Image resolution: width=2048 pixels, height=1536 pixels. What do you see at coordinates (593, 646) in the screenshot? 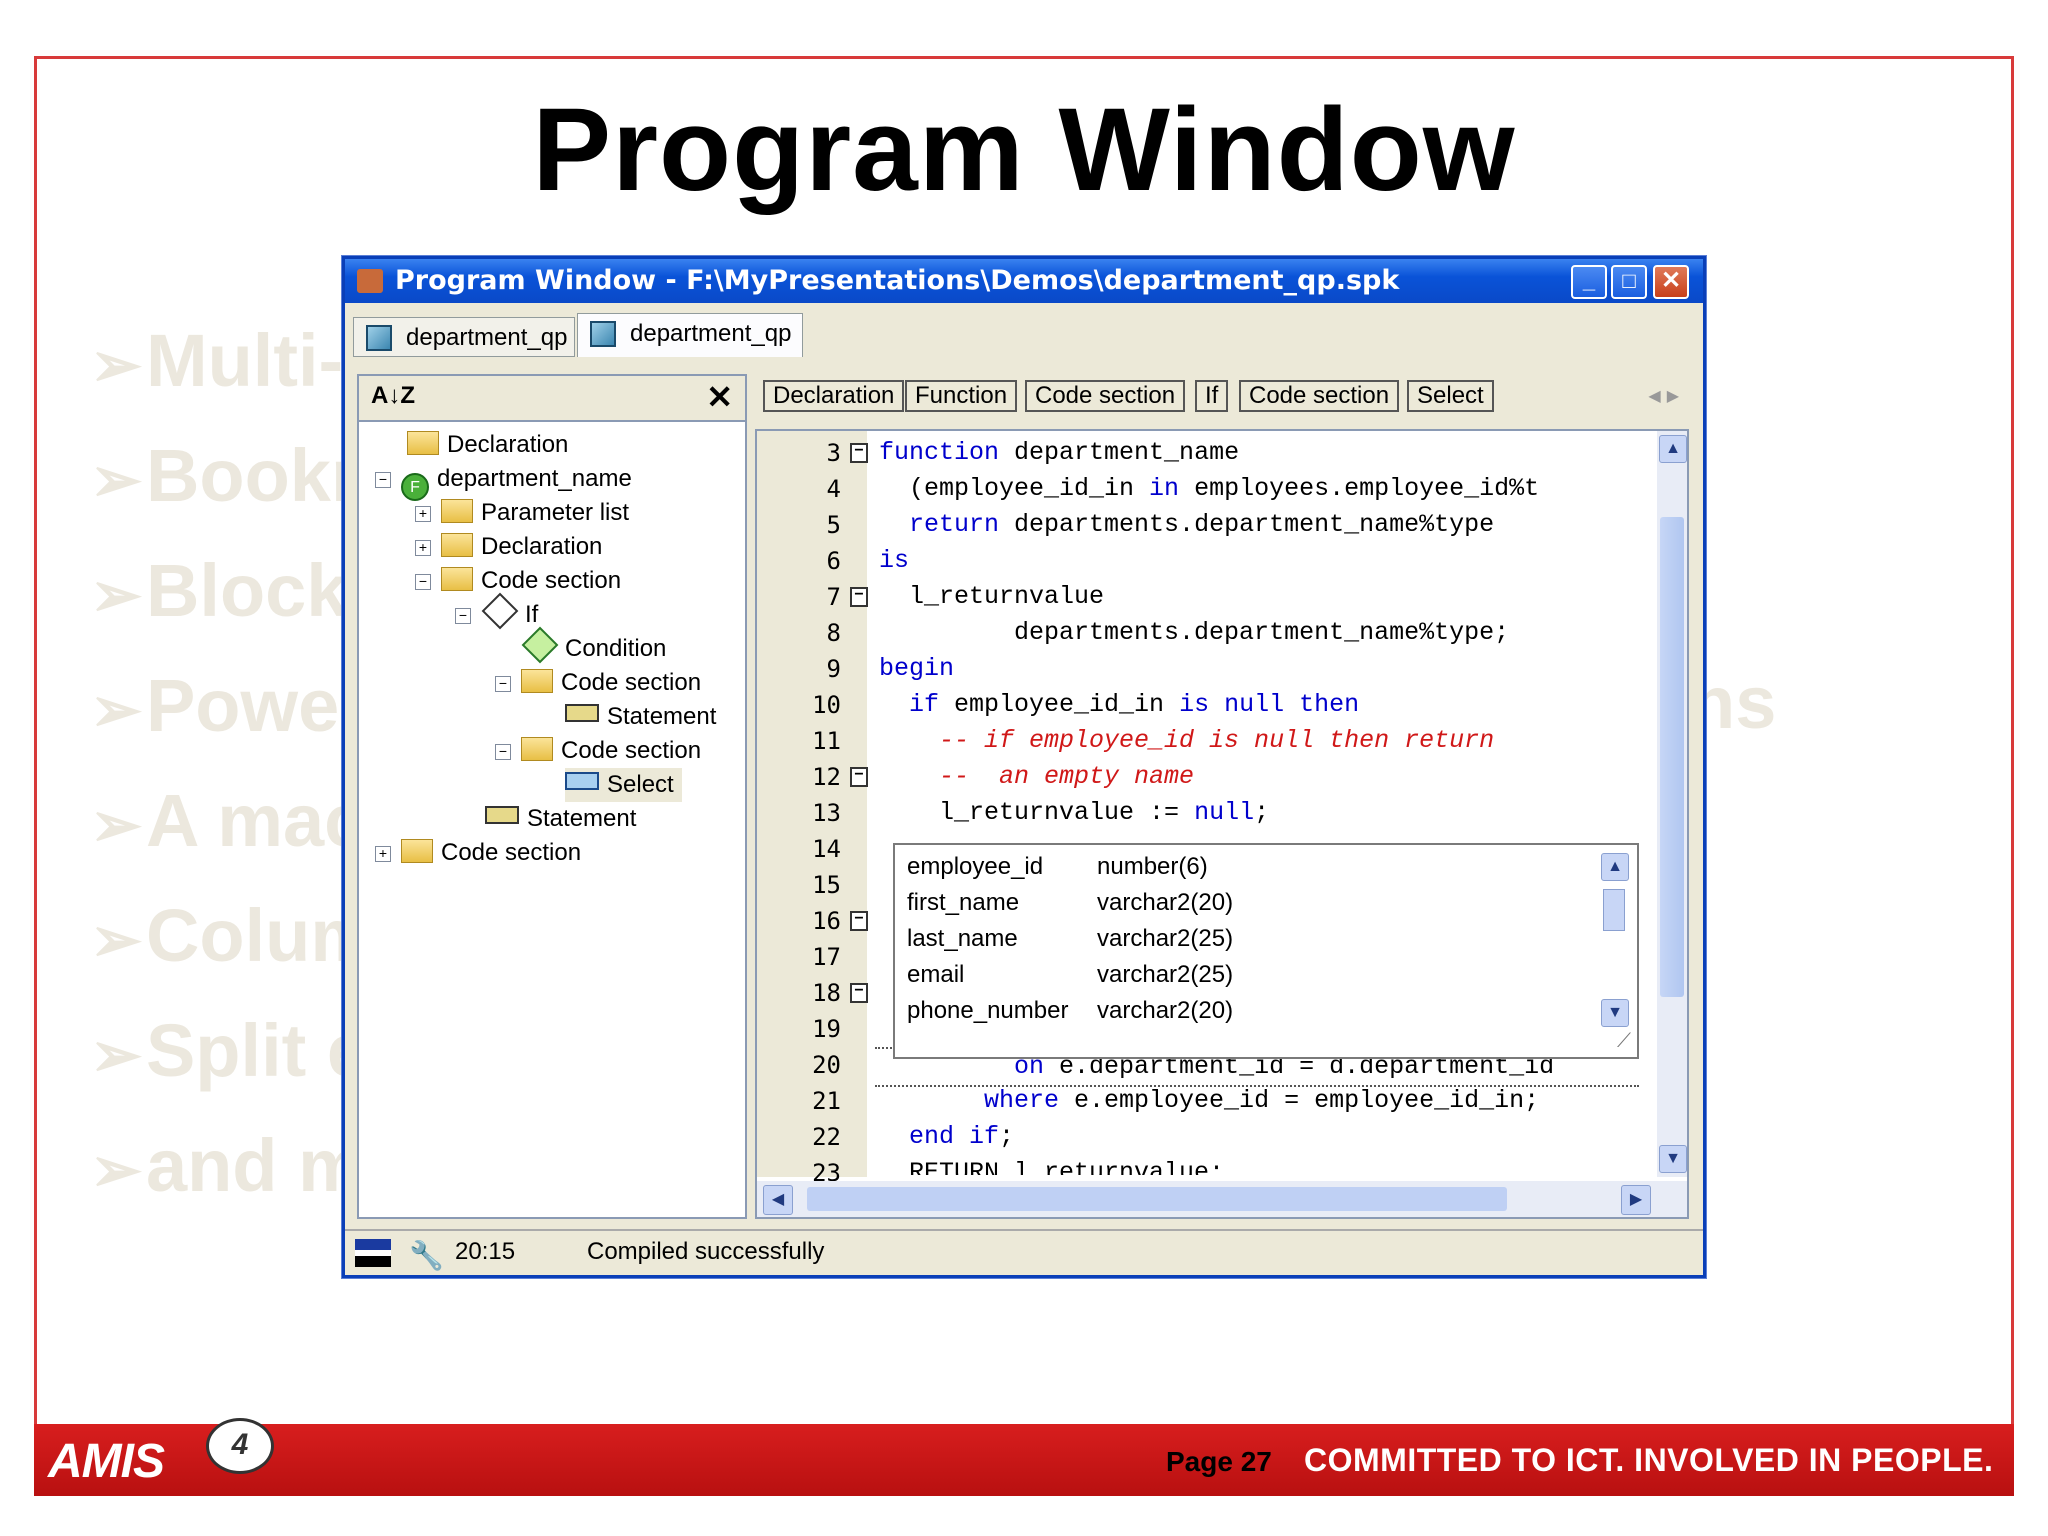
I see `tree-node: Condition` at bounding box center [593, 646].